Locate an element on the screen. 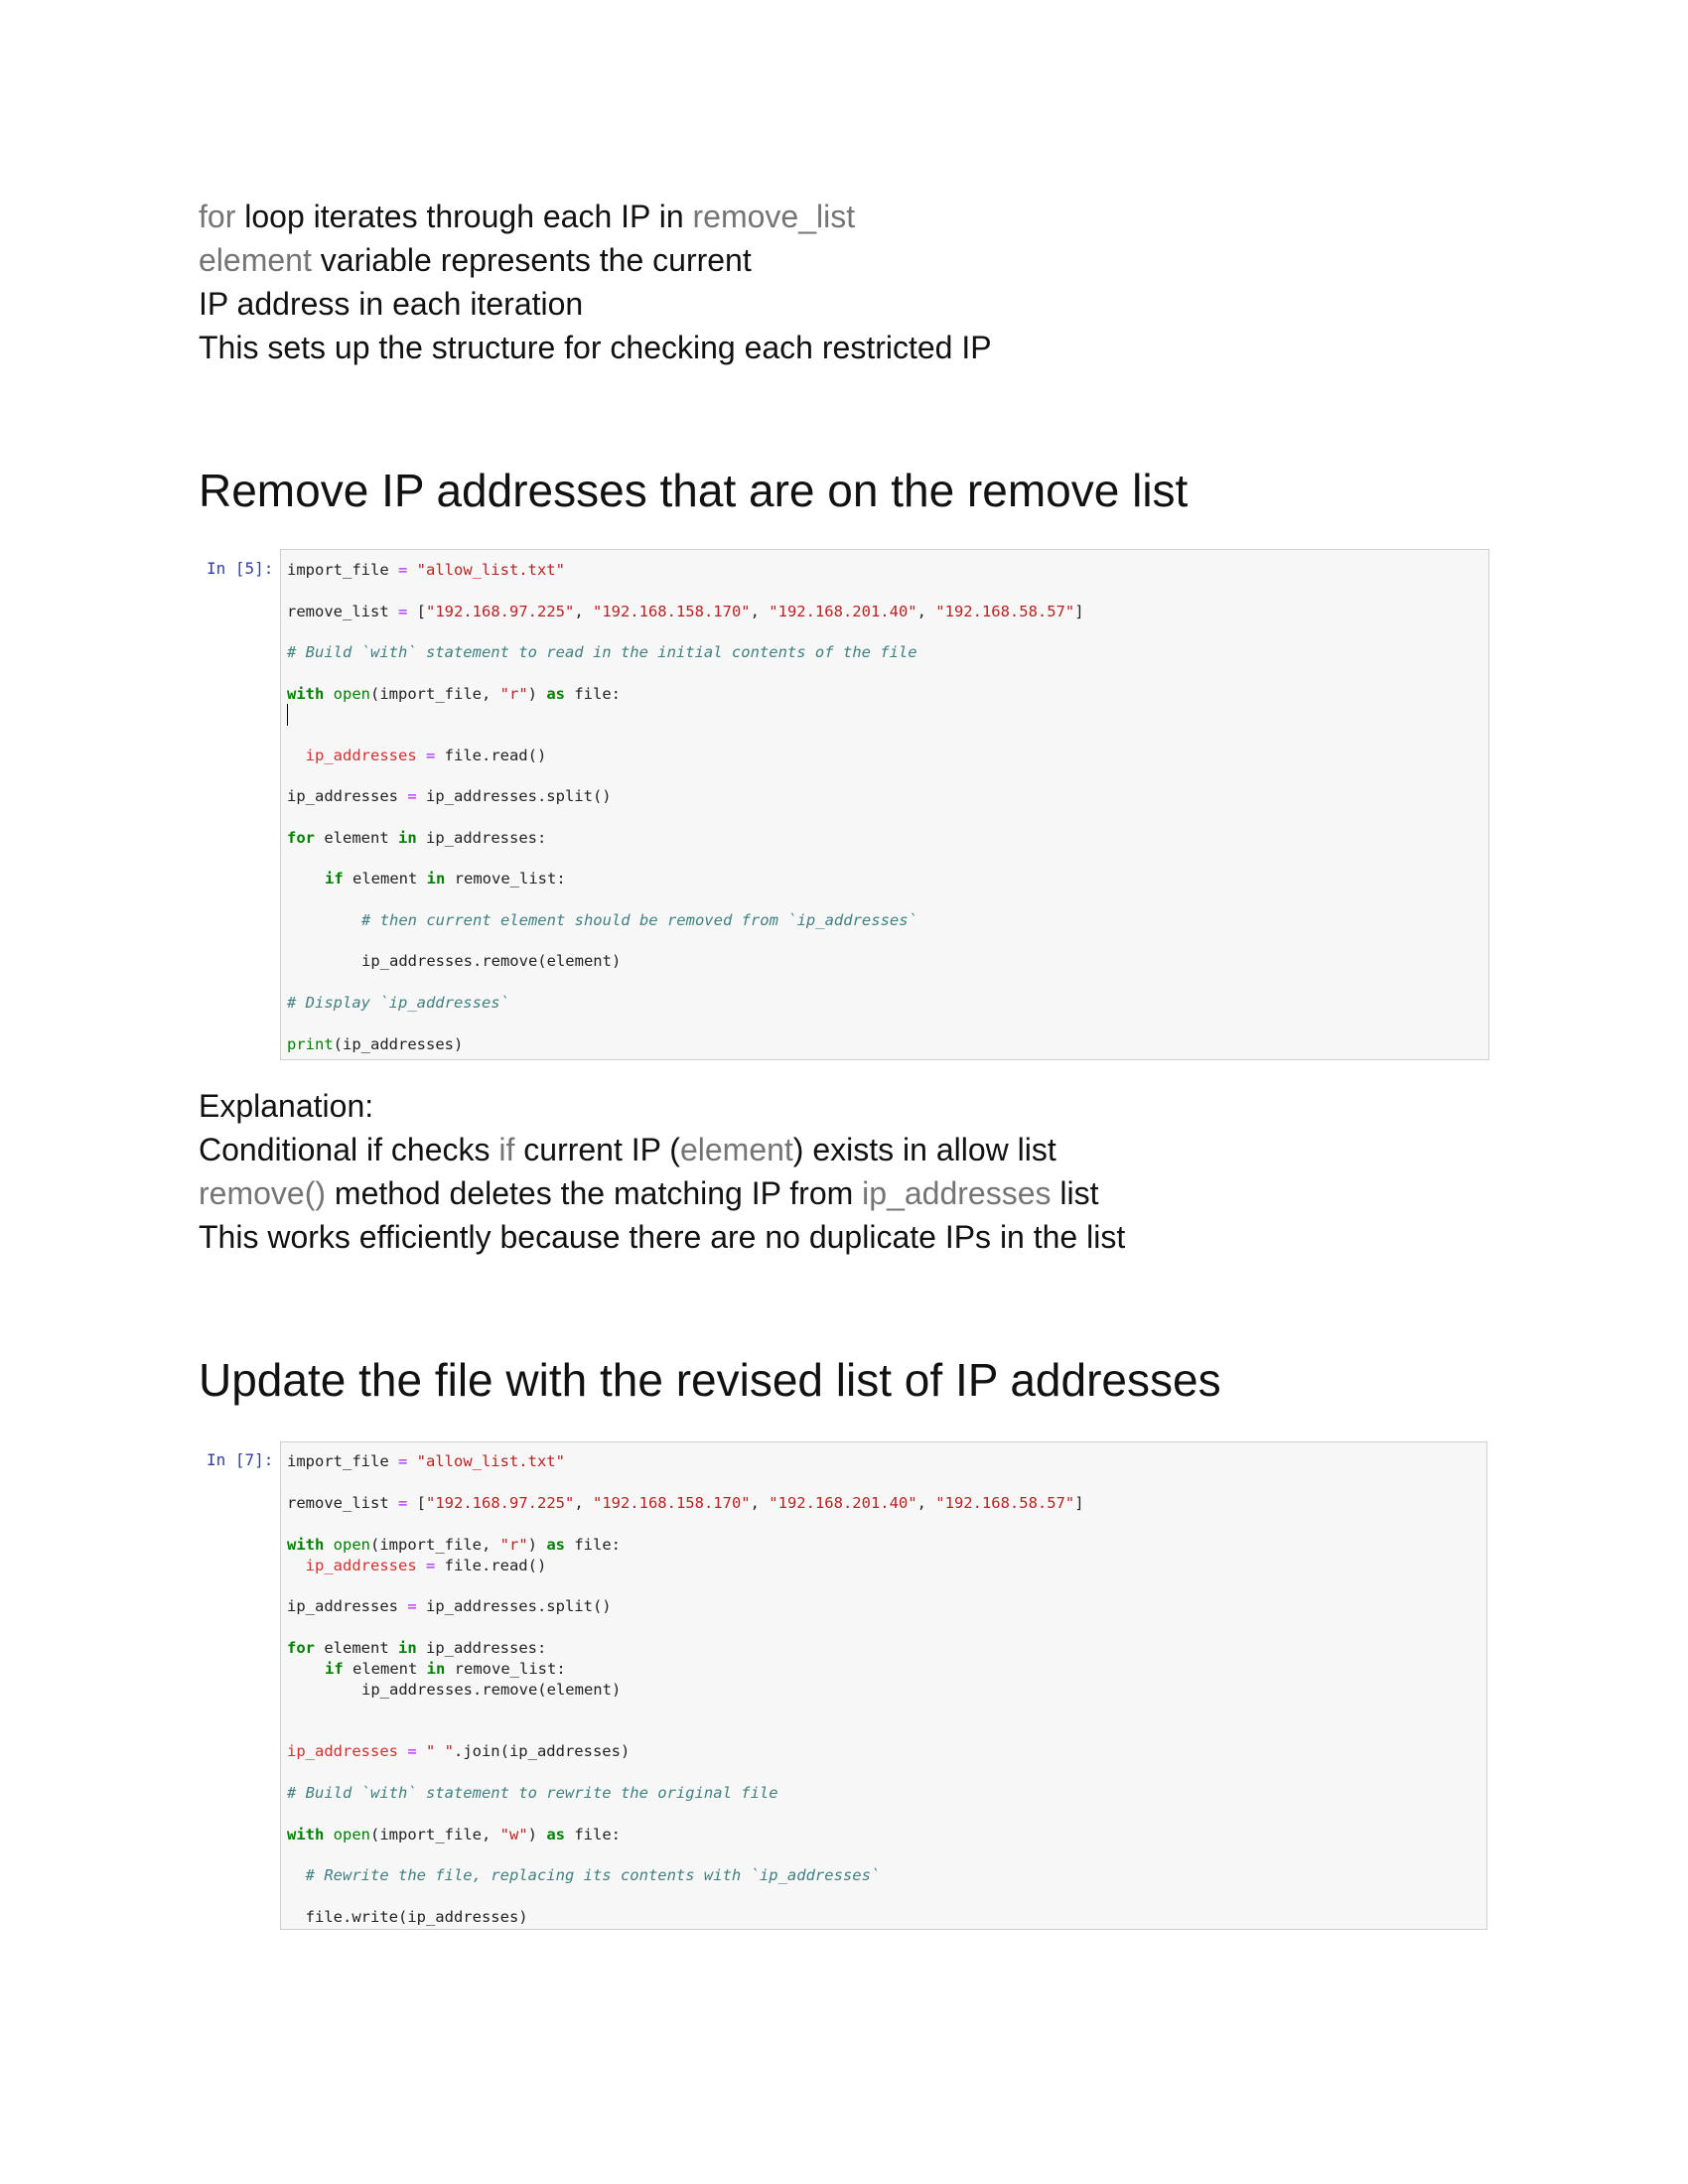  method-remove: remove() is located at coordinates (263, 1193).